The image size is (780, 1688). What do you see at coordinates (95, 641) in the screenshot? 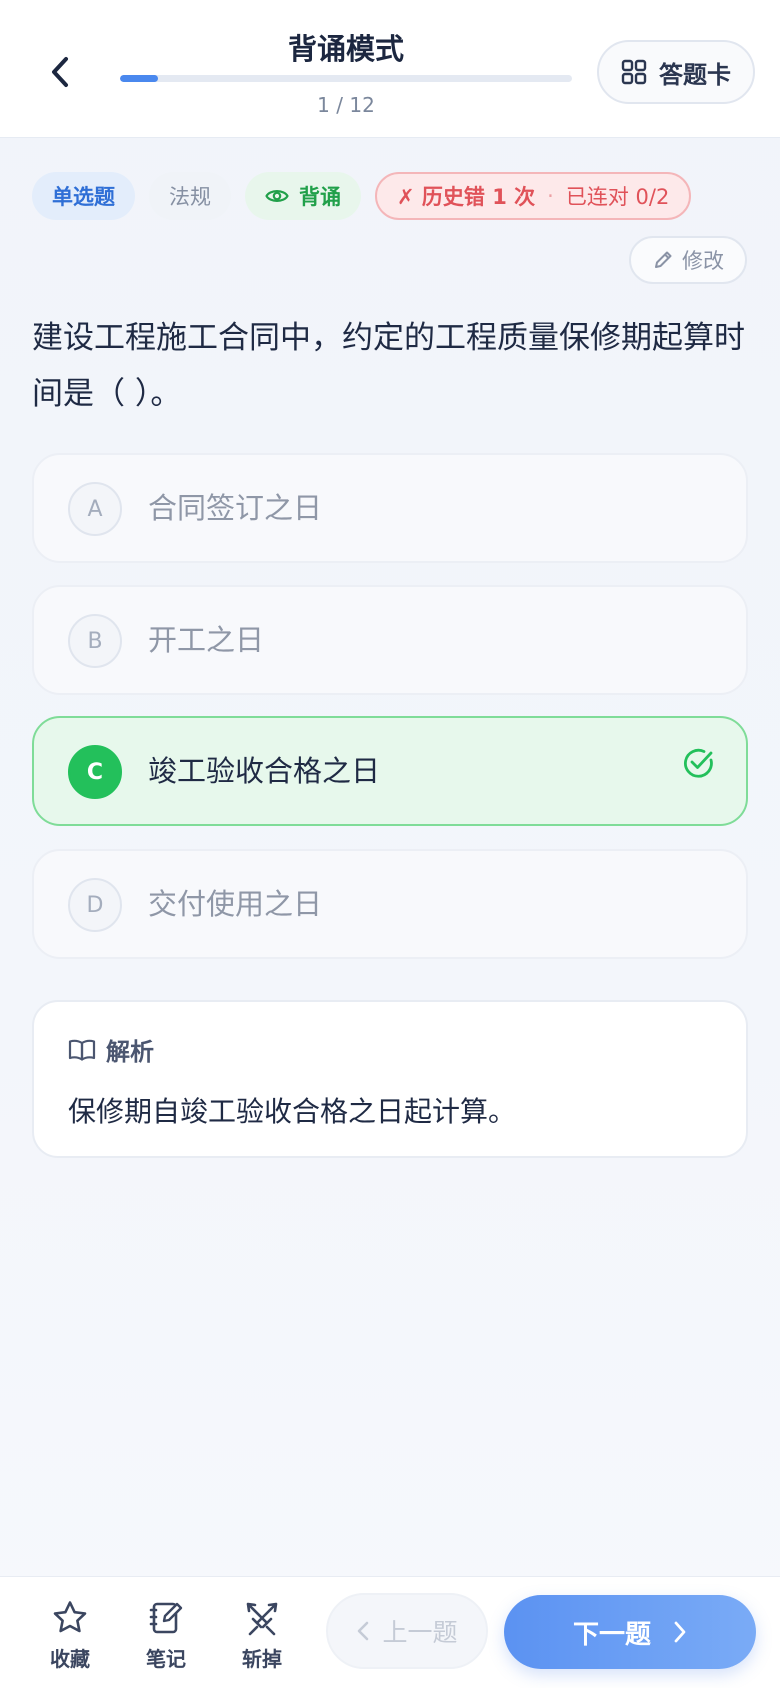
I see `option-letter: B` at bounding box center [95, 641].